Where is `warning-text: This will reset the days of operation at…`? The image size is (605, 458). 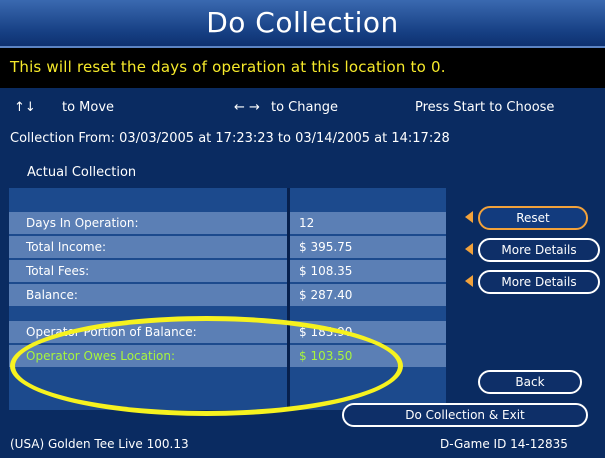
warning-text: This will reset the days of operation at… is located at coordinates (228, 67).